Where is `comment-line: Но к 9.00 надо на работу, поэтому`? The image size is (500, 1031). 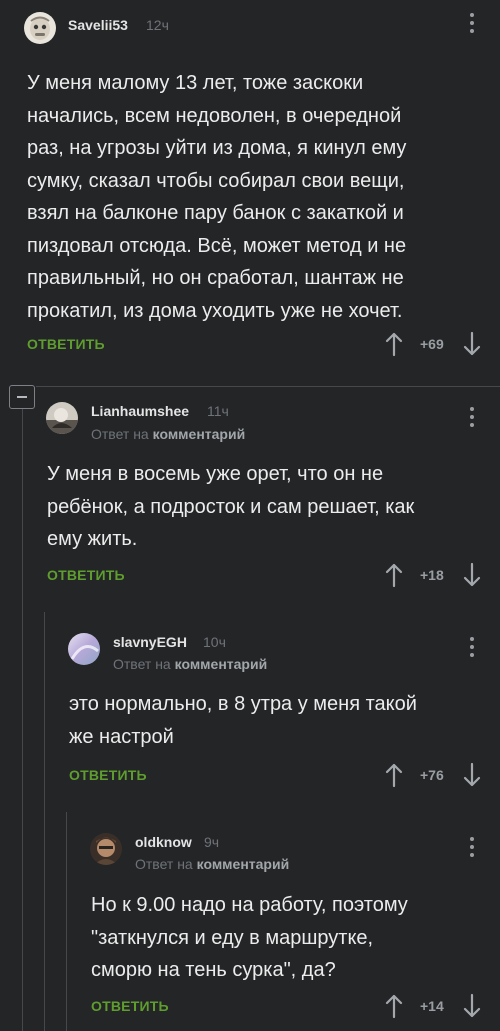 comment-line: Но к 9.00 надо на работу, поэтому is located at coordinates (249, 905).